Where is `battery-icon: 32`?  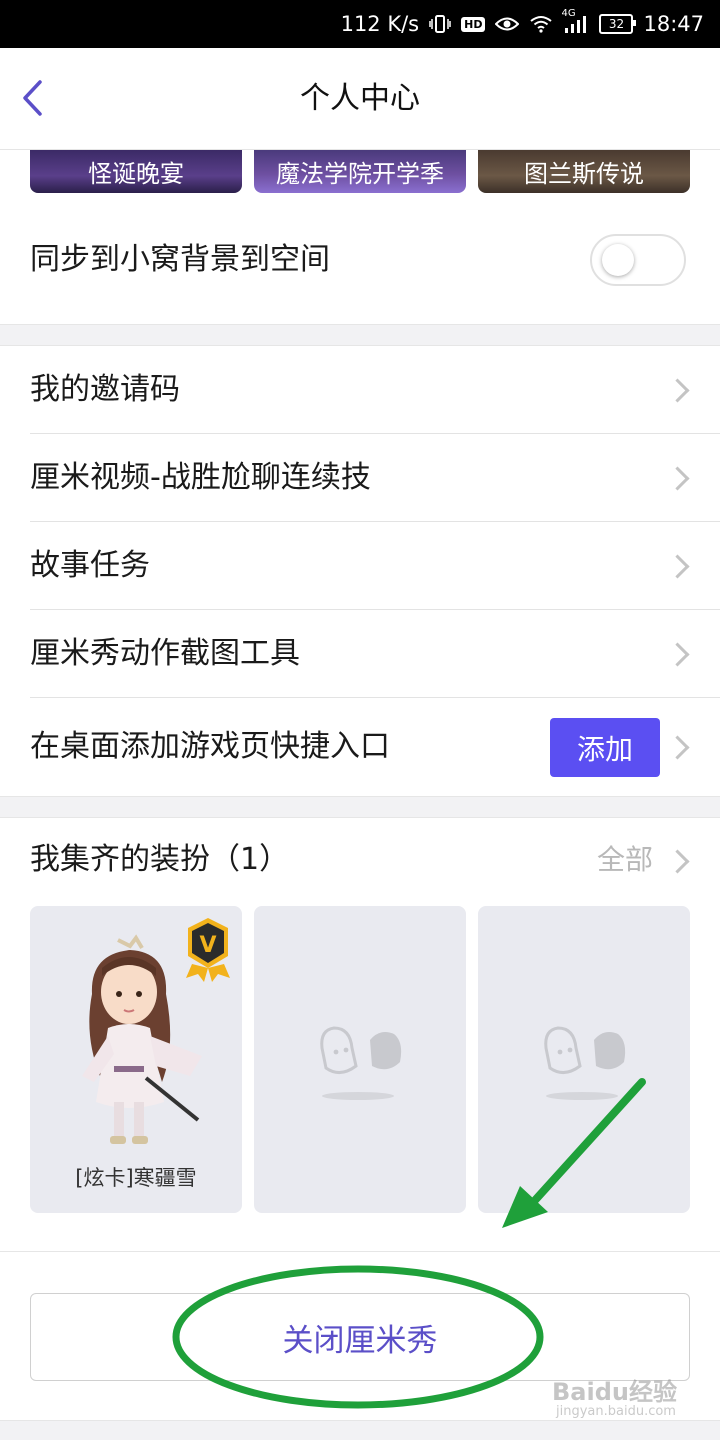
battery-icon: 32 is located at coordinates (618, 24).